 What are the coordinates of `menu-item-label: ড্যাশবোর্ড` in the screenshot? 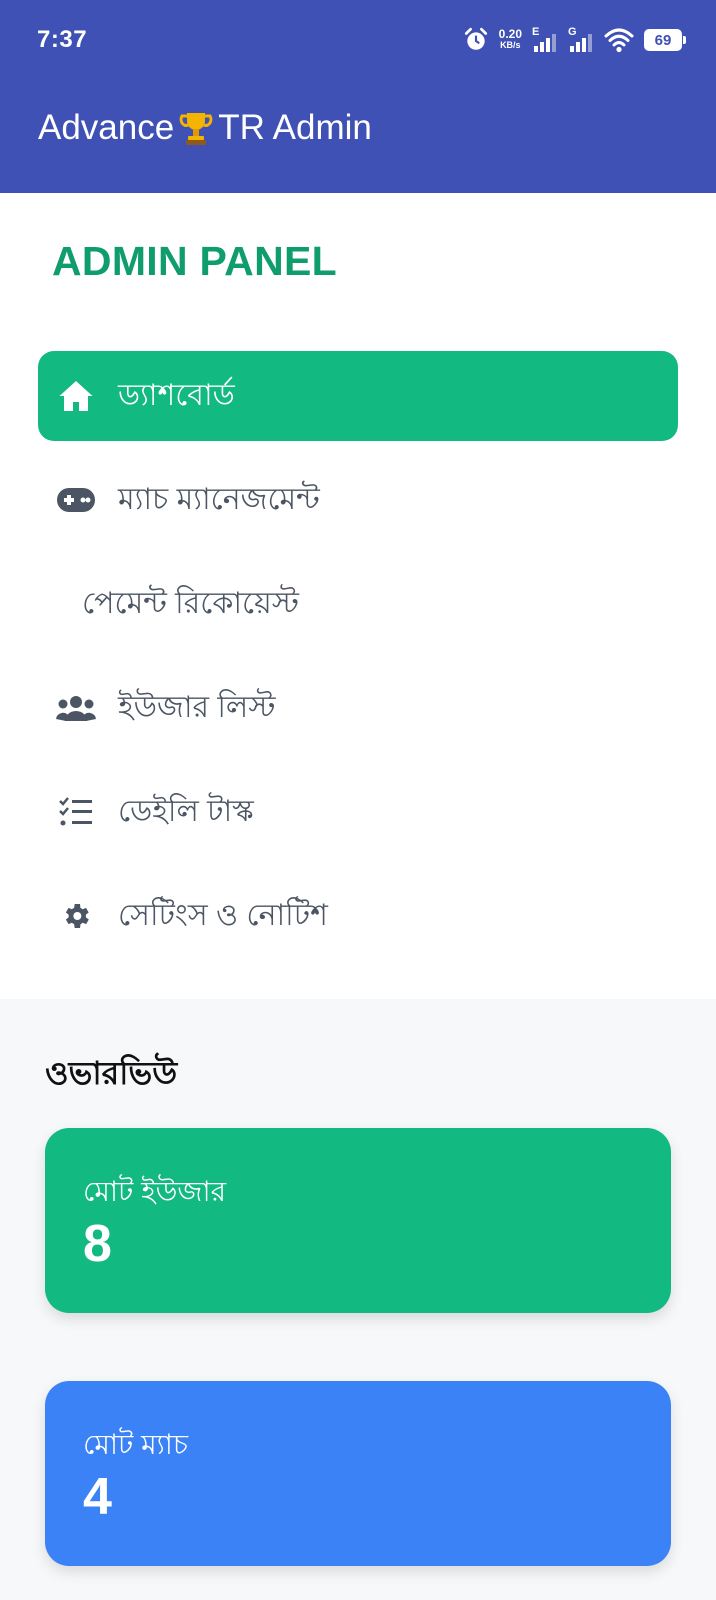 It's located at (176, 395).